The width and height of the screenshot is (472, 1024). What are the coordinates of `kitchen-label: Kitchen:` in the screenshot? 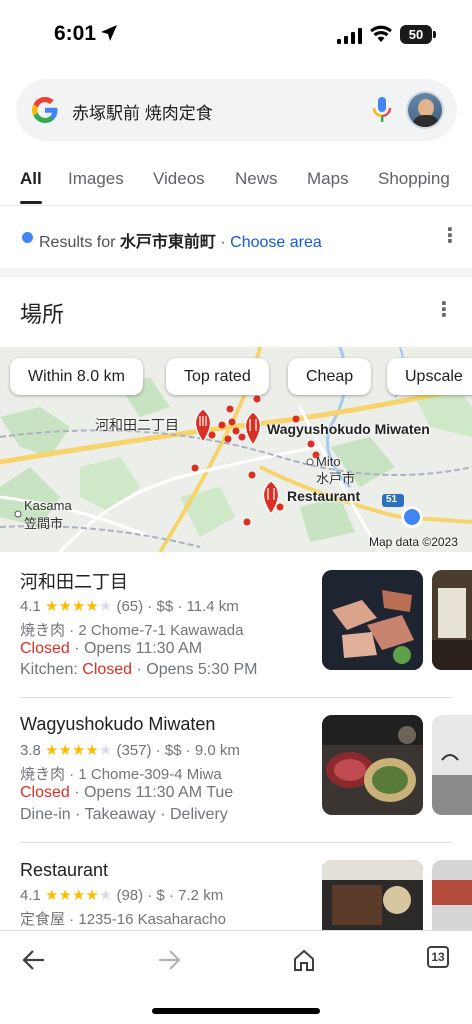 It's located at (49, 669).